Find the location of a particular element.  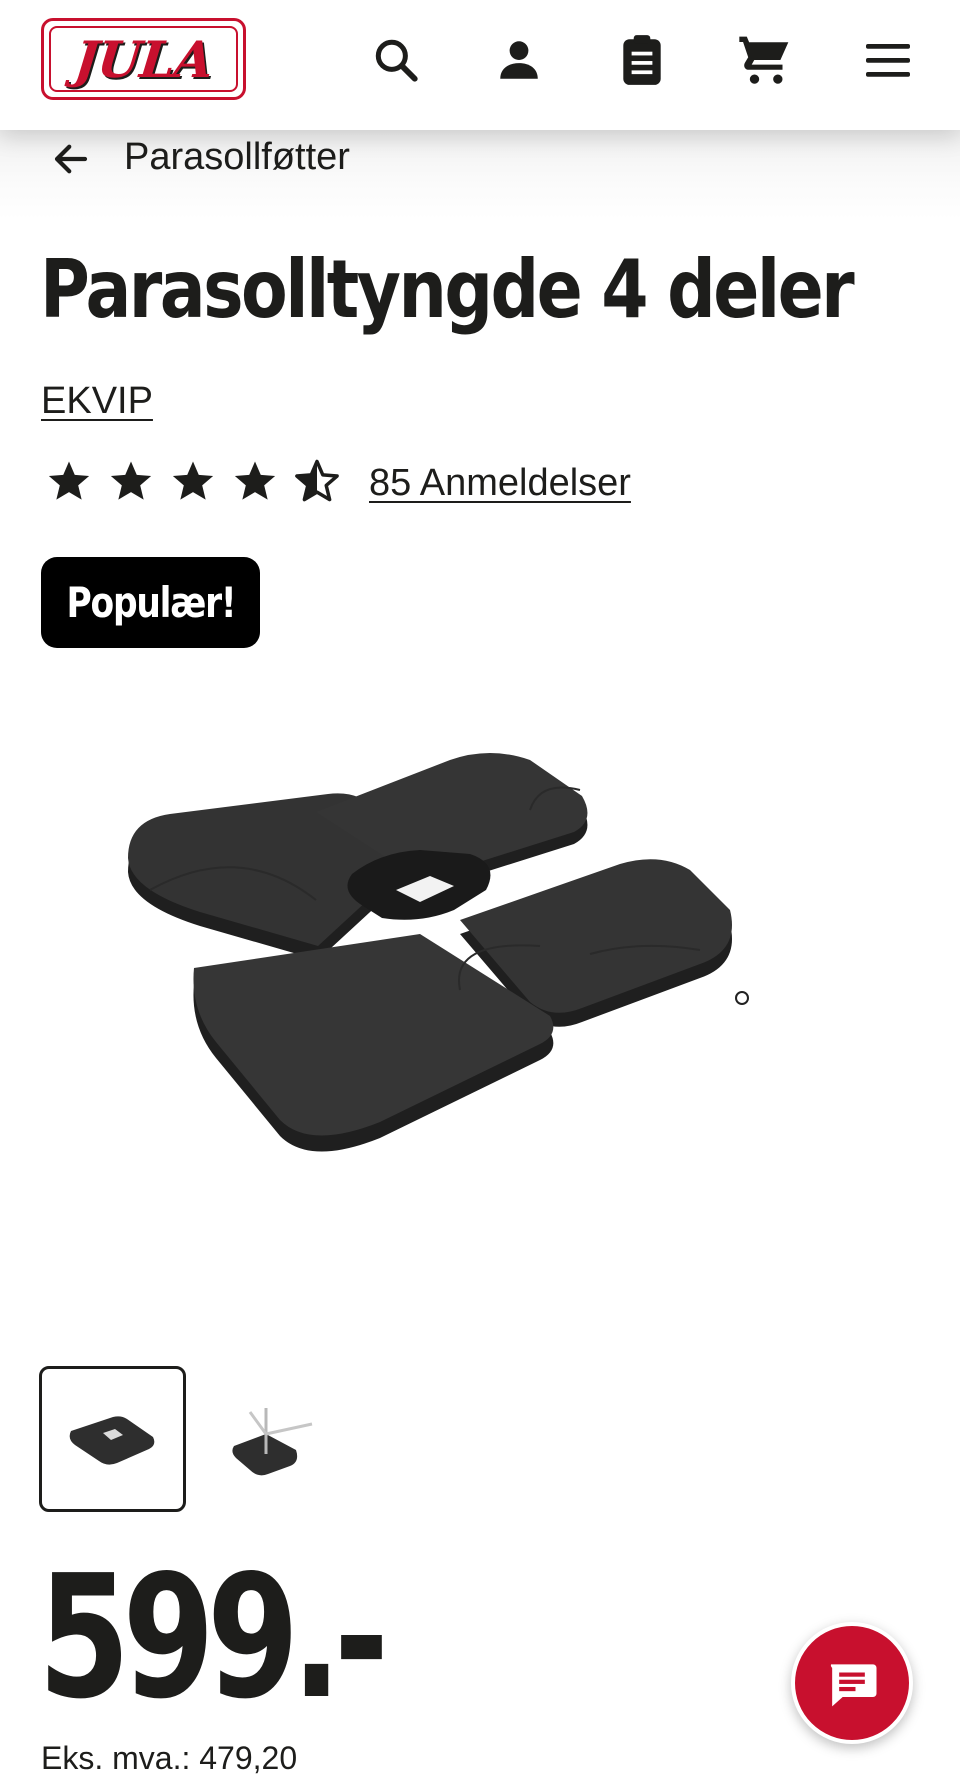

rating-stars is located at coordinates (193, 481).